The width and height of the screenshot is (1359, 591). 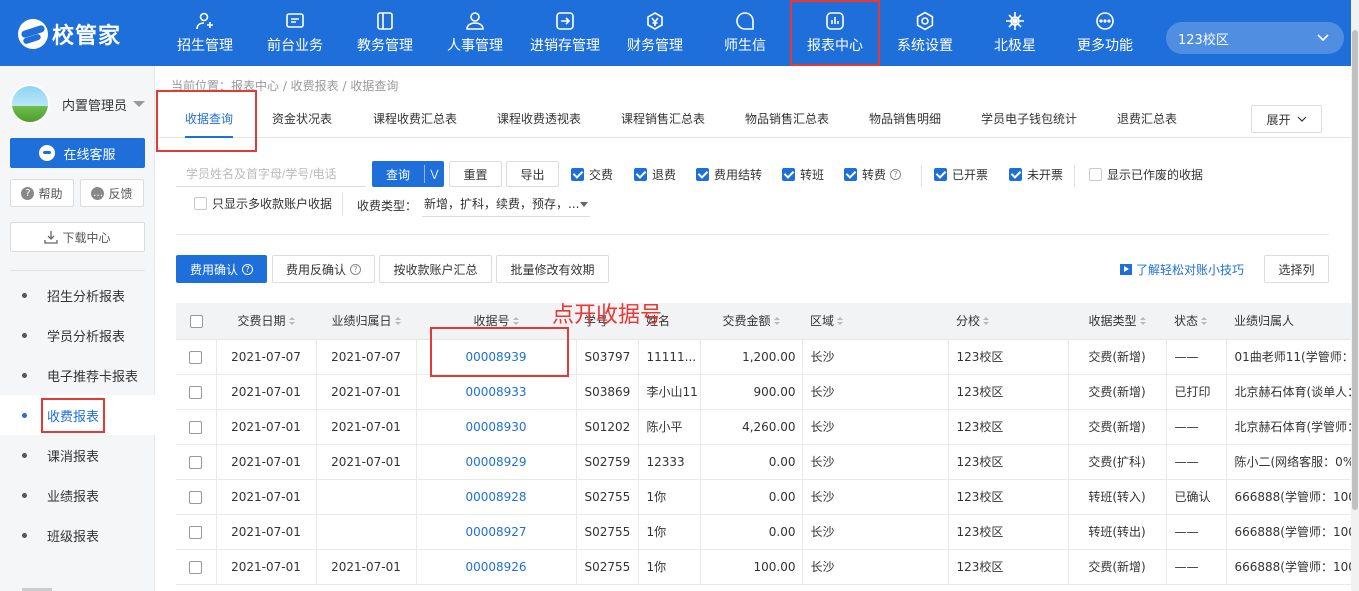 I want to click on double-chevron-down-icon: ⋁, so click(x=434, y=174).